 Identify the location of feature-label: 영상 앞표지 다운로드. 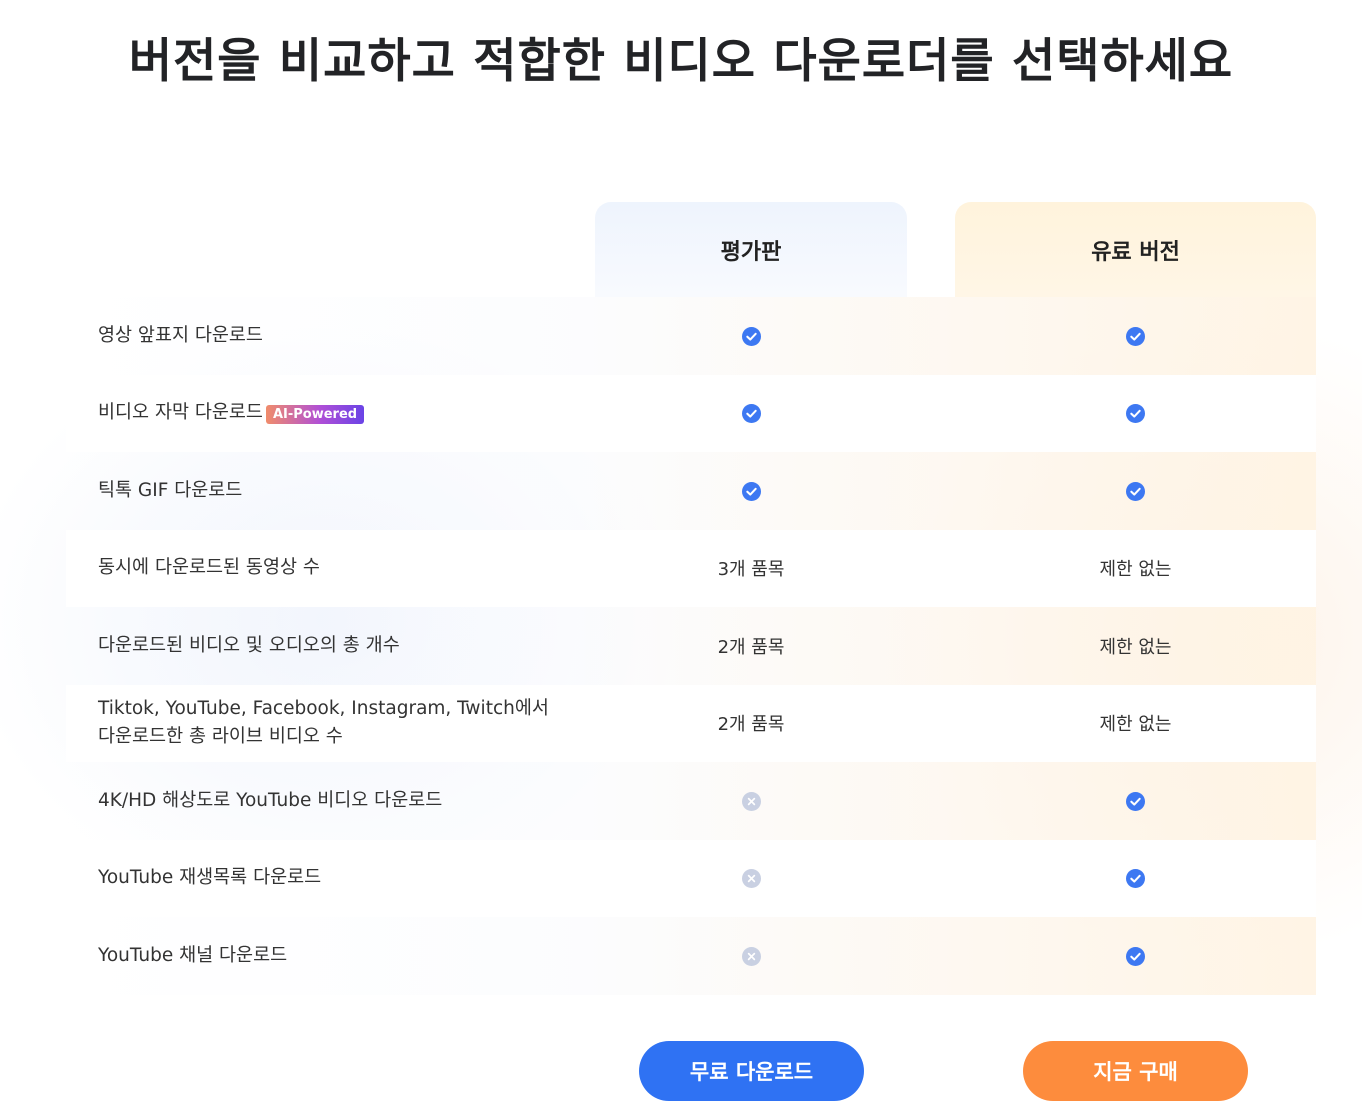
(347, 336).